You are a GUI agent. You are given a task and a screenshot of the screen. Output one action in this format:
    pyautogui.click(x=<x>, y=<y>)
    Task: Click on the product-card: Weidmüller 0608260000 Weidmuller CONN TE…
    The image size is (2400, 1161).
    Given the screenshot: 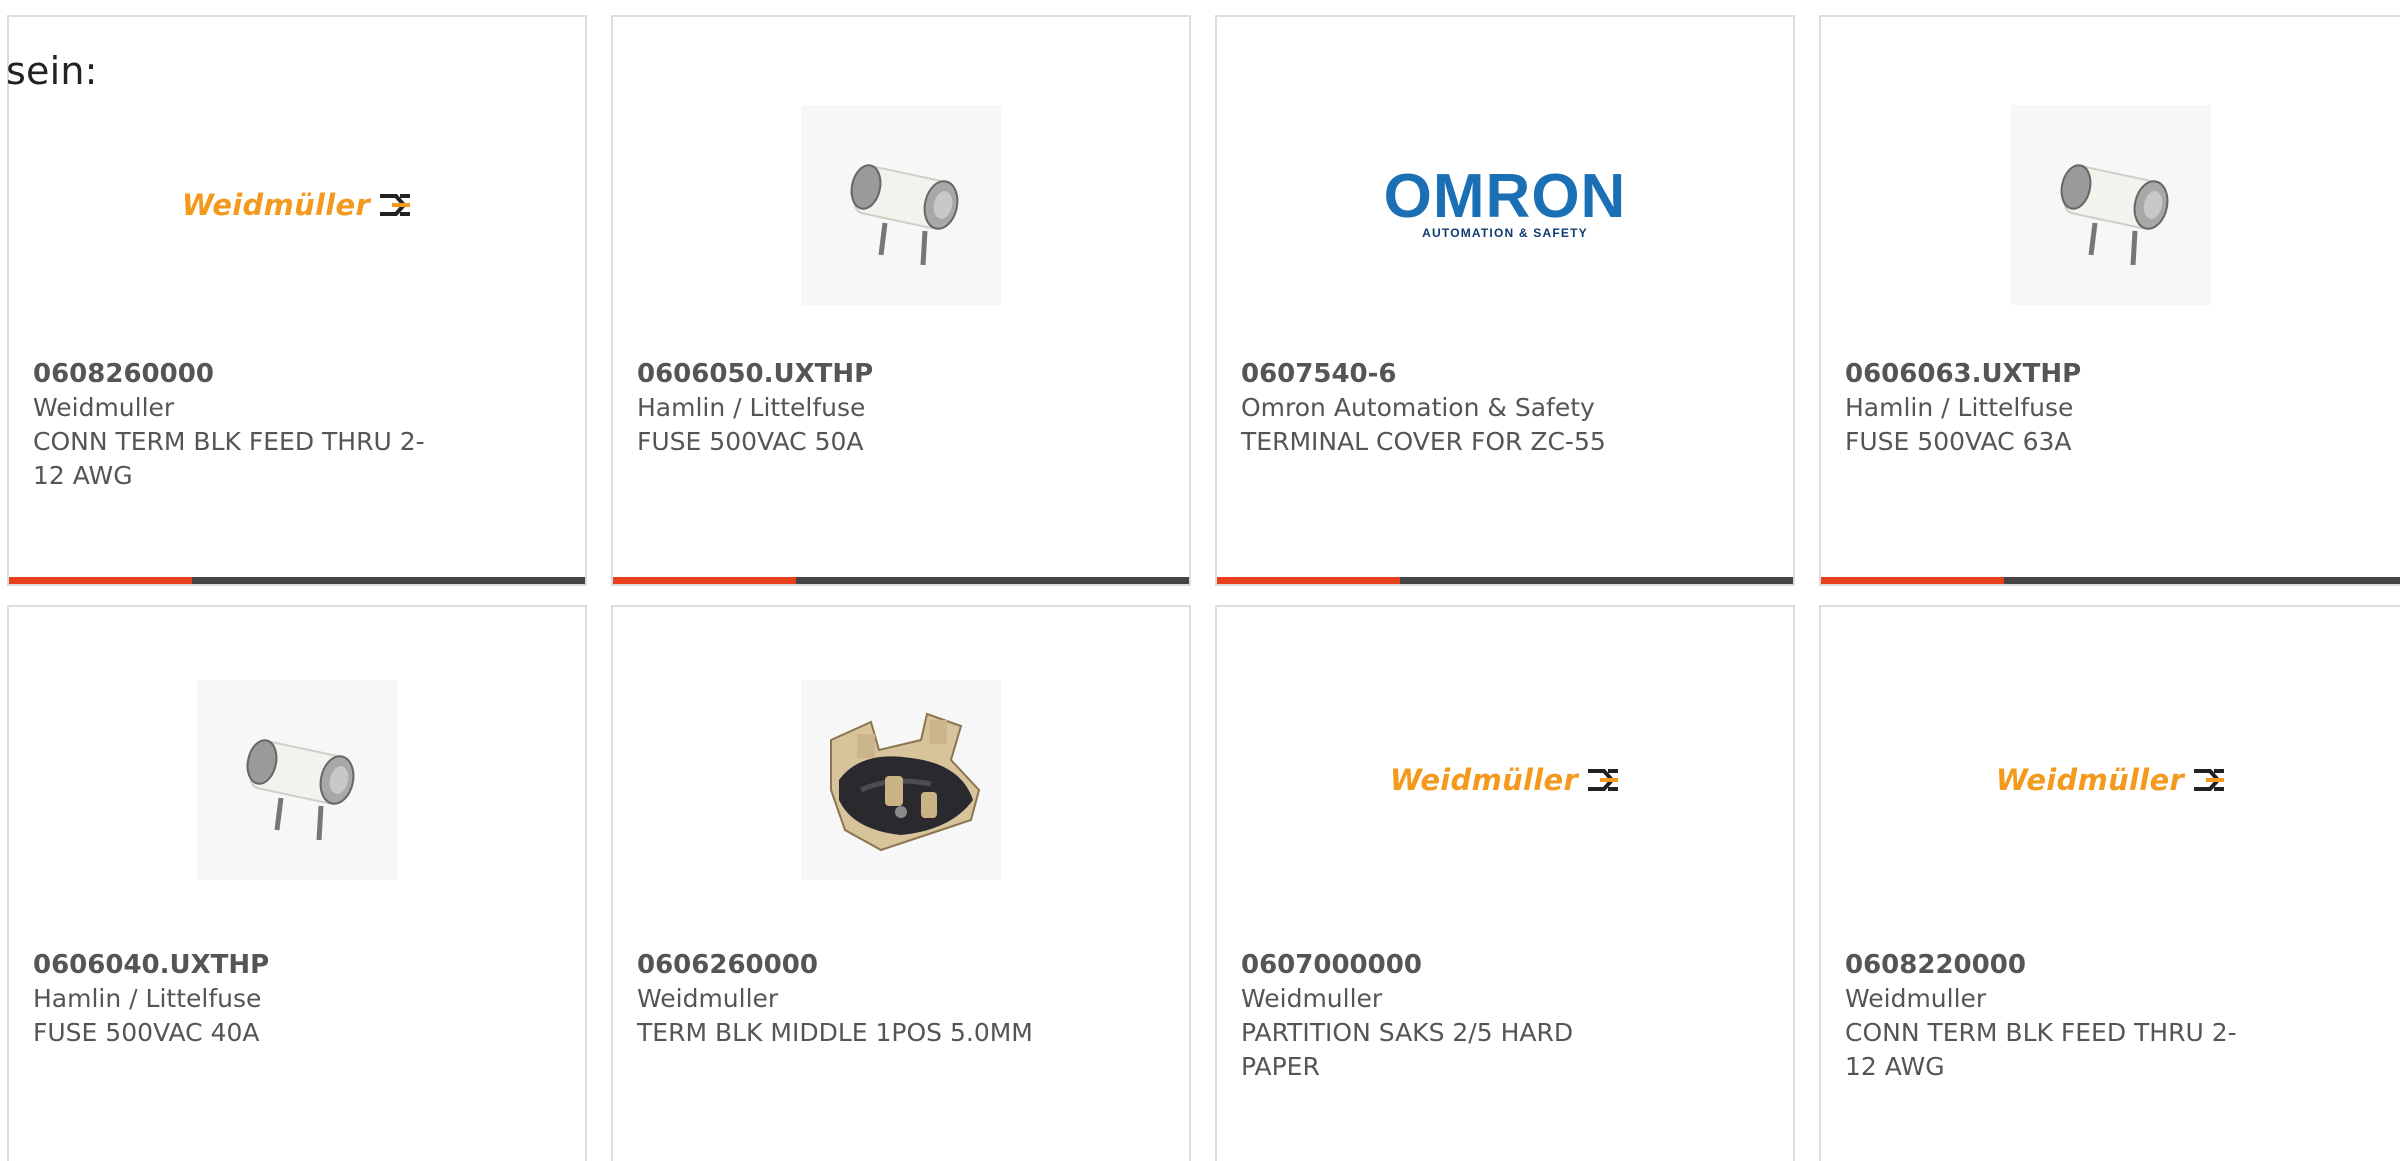 What is the action you would take?
    pyautogui.click(x=297, y=300)
    